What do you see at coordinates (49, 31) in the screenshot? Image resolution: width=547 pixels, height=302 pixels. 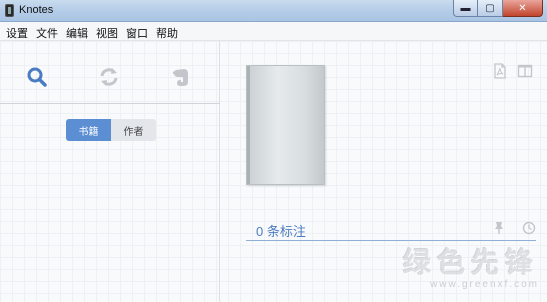 I see `menu-file: 文件` at bounding box center [49, 31].